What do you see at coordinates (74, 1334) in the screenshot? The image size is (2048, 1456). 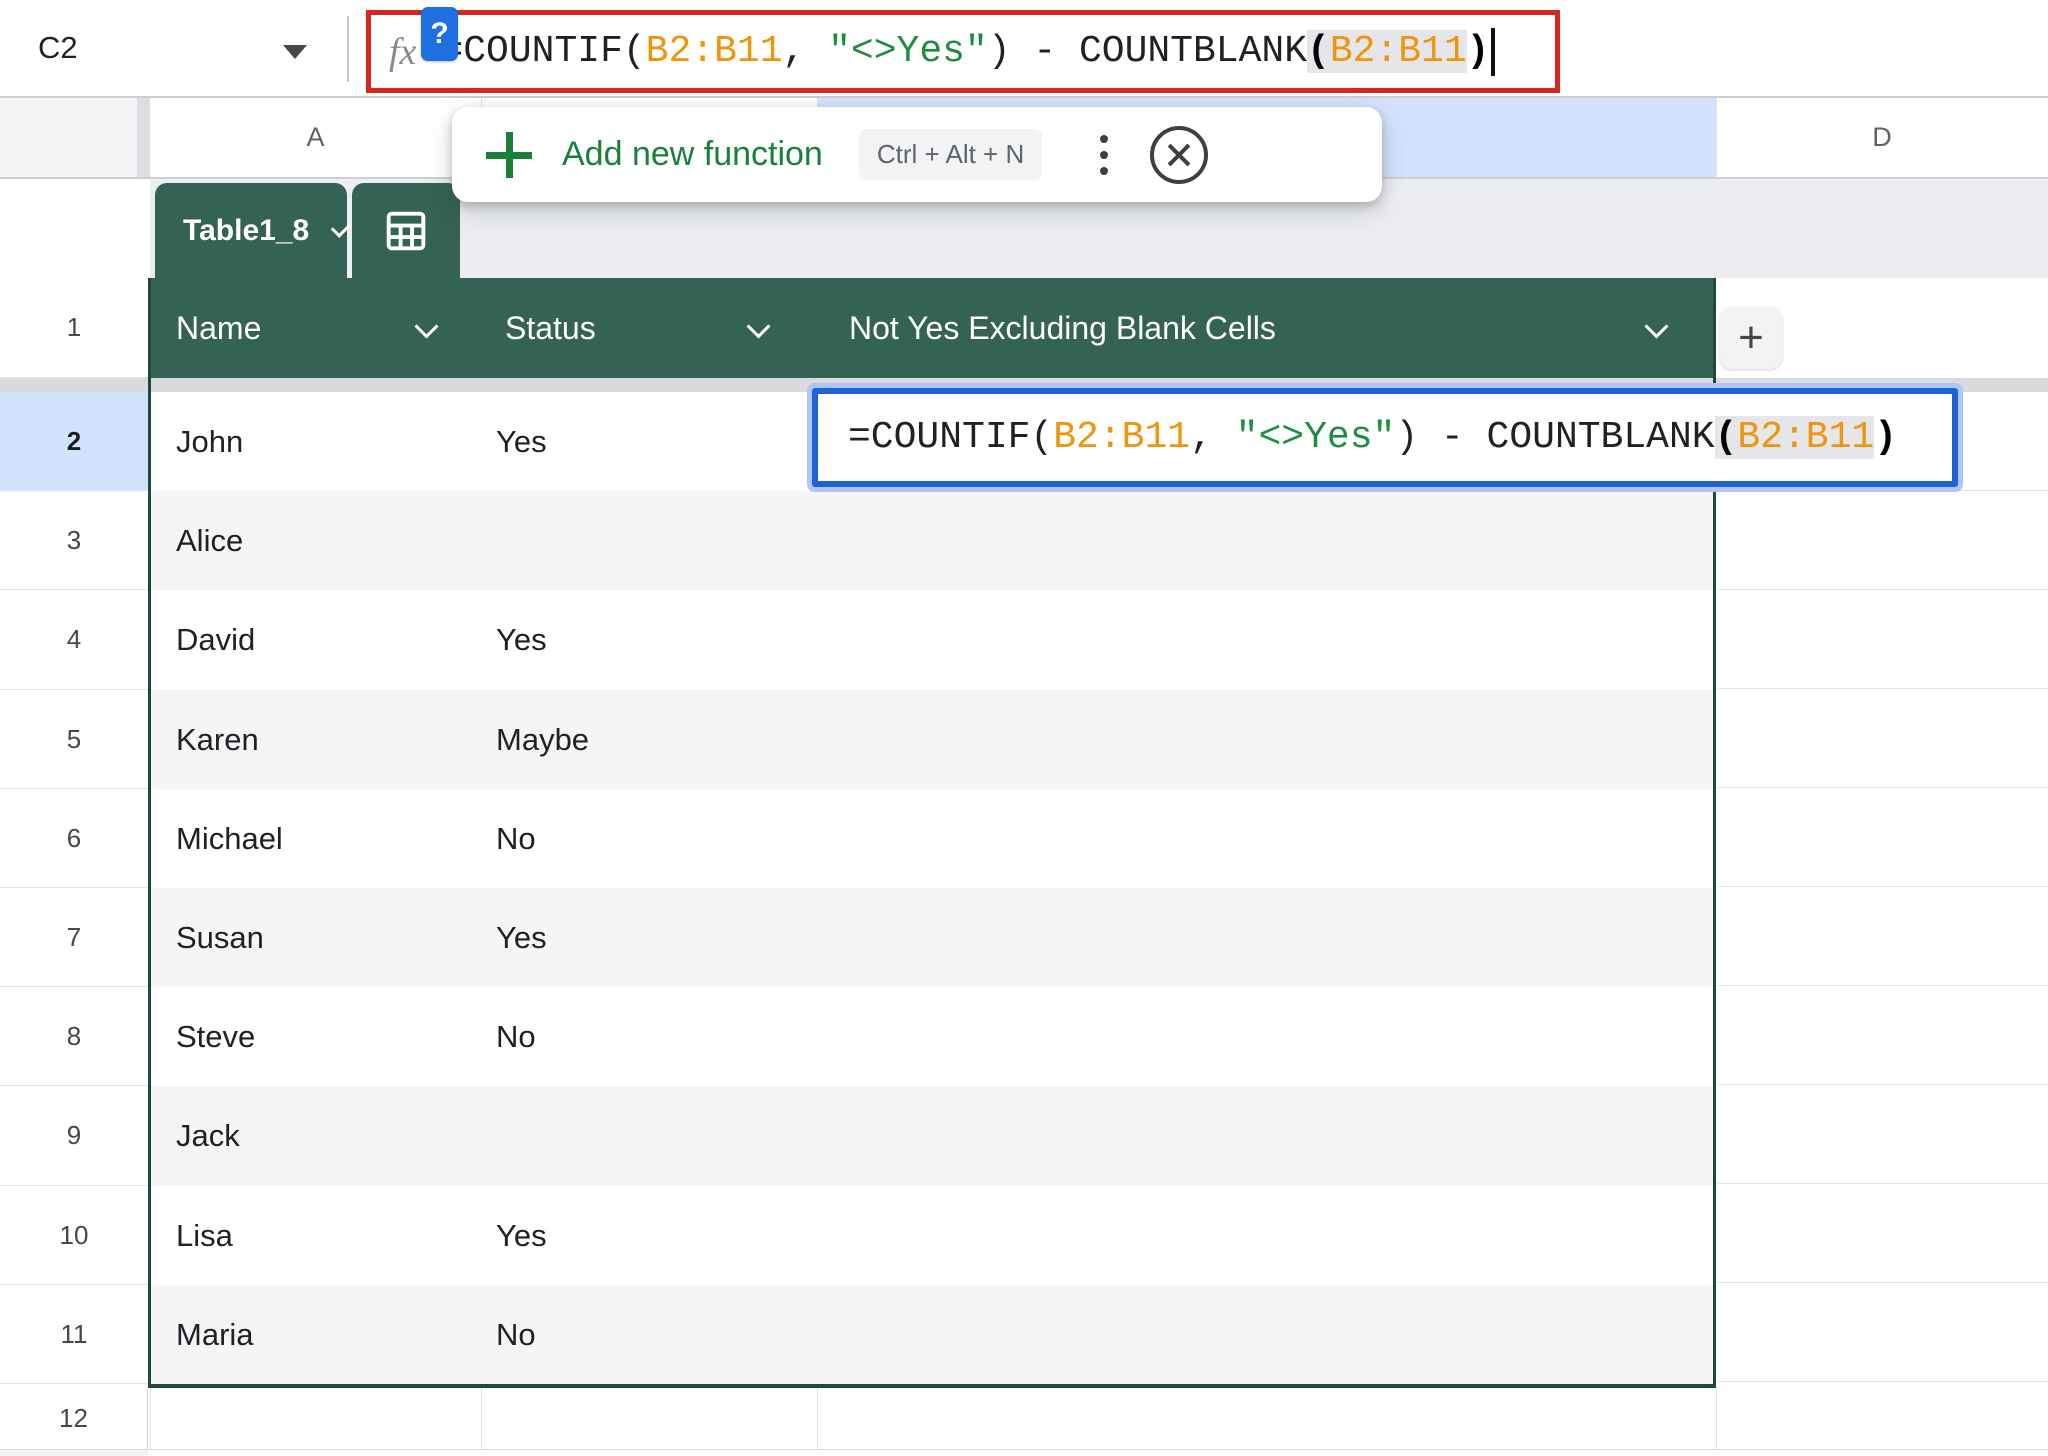 I see `row-header-11: 11` at bounding box center [74, 1334].